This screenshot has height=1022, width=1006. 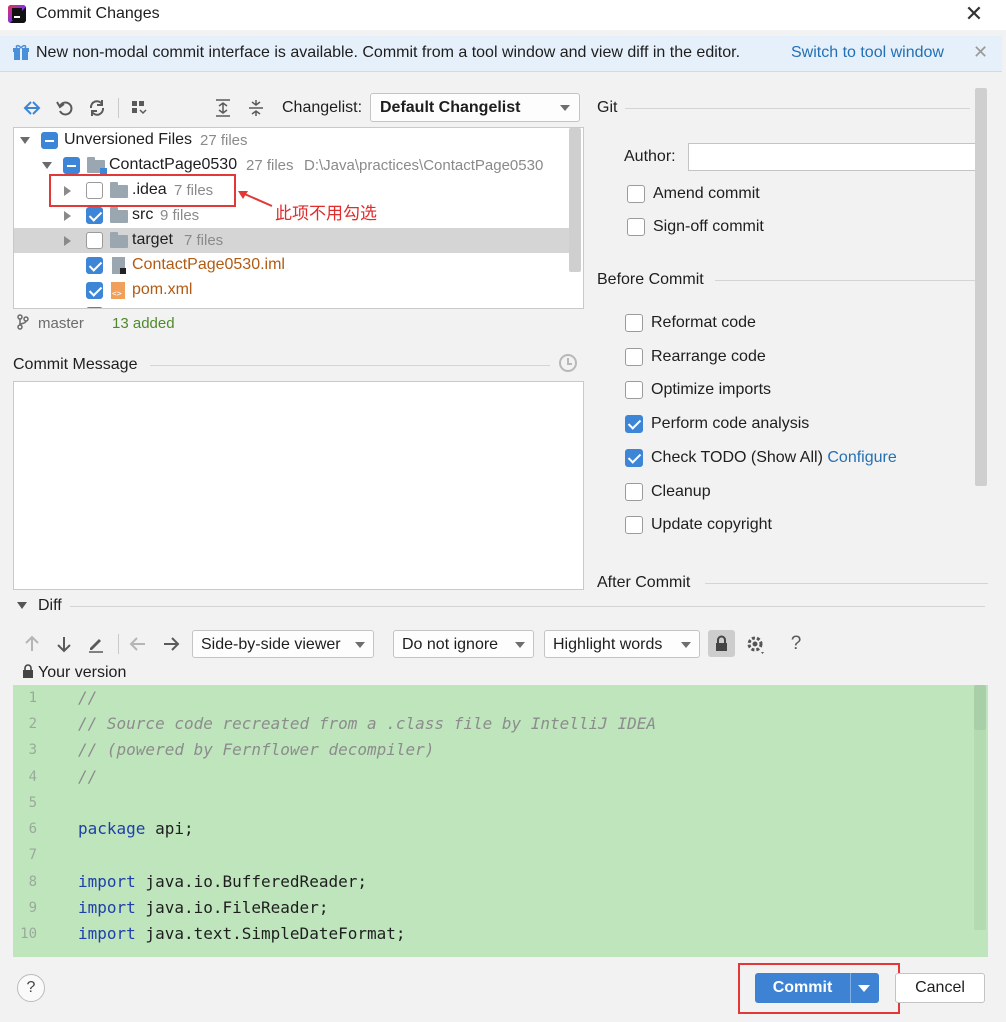 I want to click on cleanup-checkbox, so click(x=634, y=492).